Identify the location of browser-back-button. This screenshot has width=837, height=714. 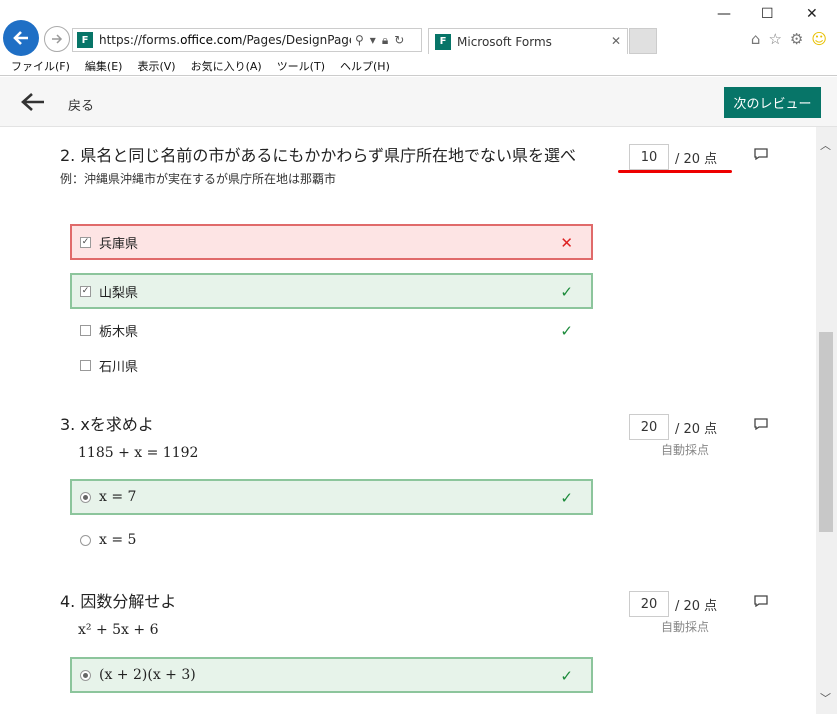
(21, 38).